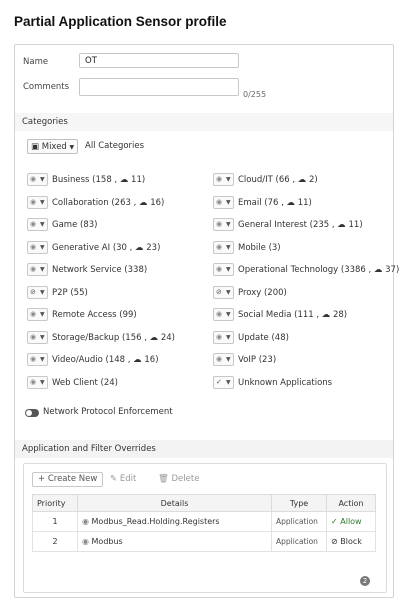 The image size is (406, 602). Describe the element at coordinates (223, 382) in the screenshot. I see `category-action-button: ✓ ▼` at that location.